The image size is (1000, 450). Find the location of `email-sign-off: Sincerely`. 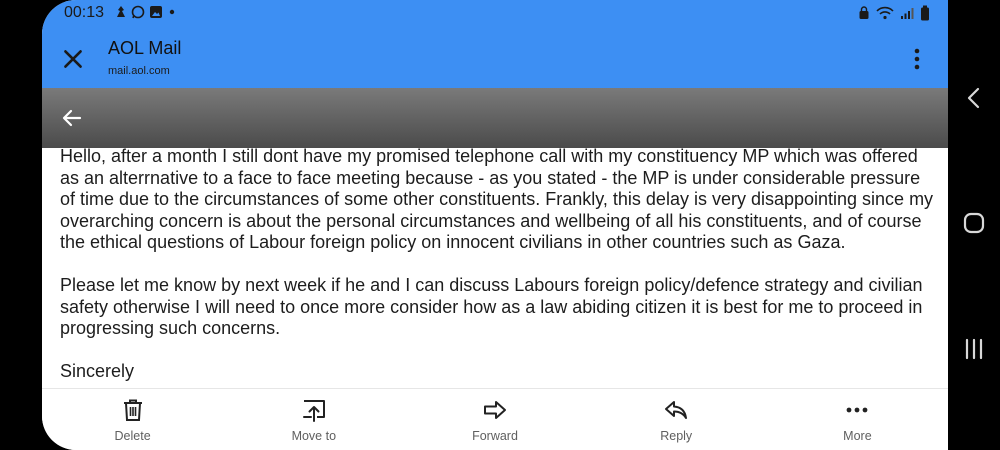

email-sign-off: Sincerely is located at coordinates (97, 371).